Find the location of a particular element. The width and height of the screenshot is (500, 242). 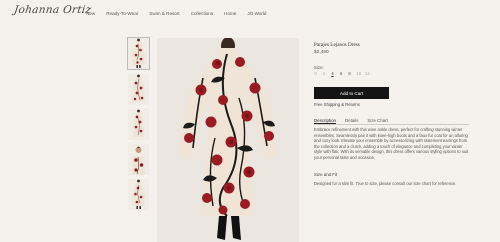

product-tabs: Description Details Size Chart is located at coordinates (351, 120).